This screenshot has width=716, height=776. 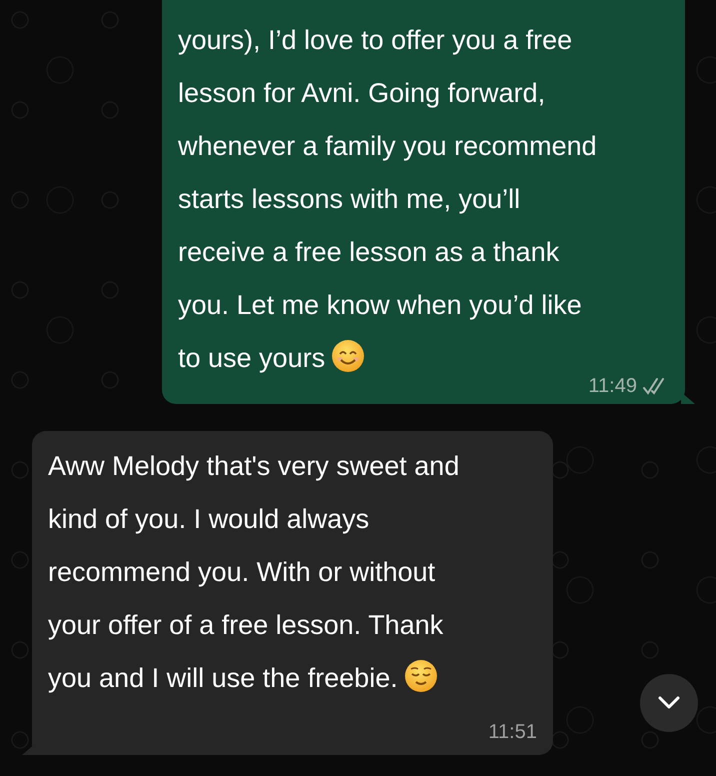 I want to click on message-time: 11:49, so click(x=612, y=386).